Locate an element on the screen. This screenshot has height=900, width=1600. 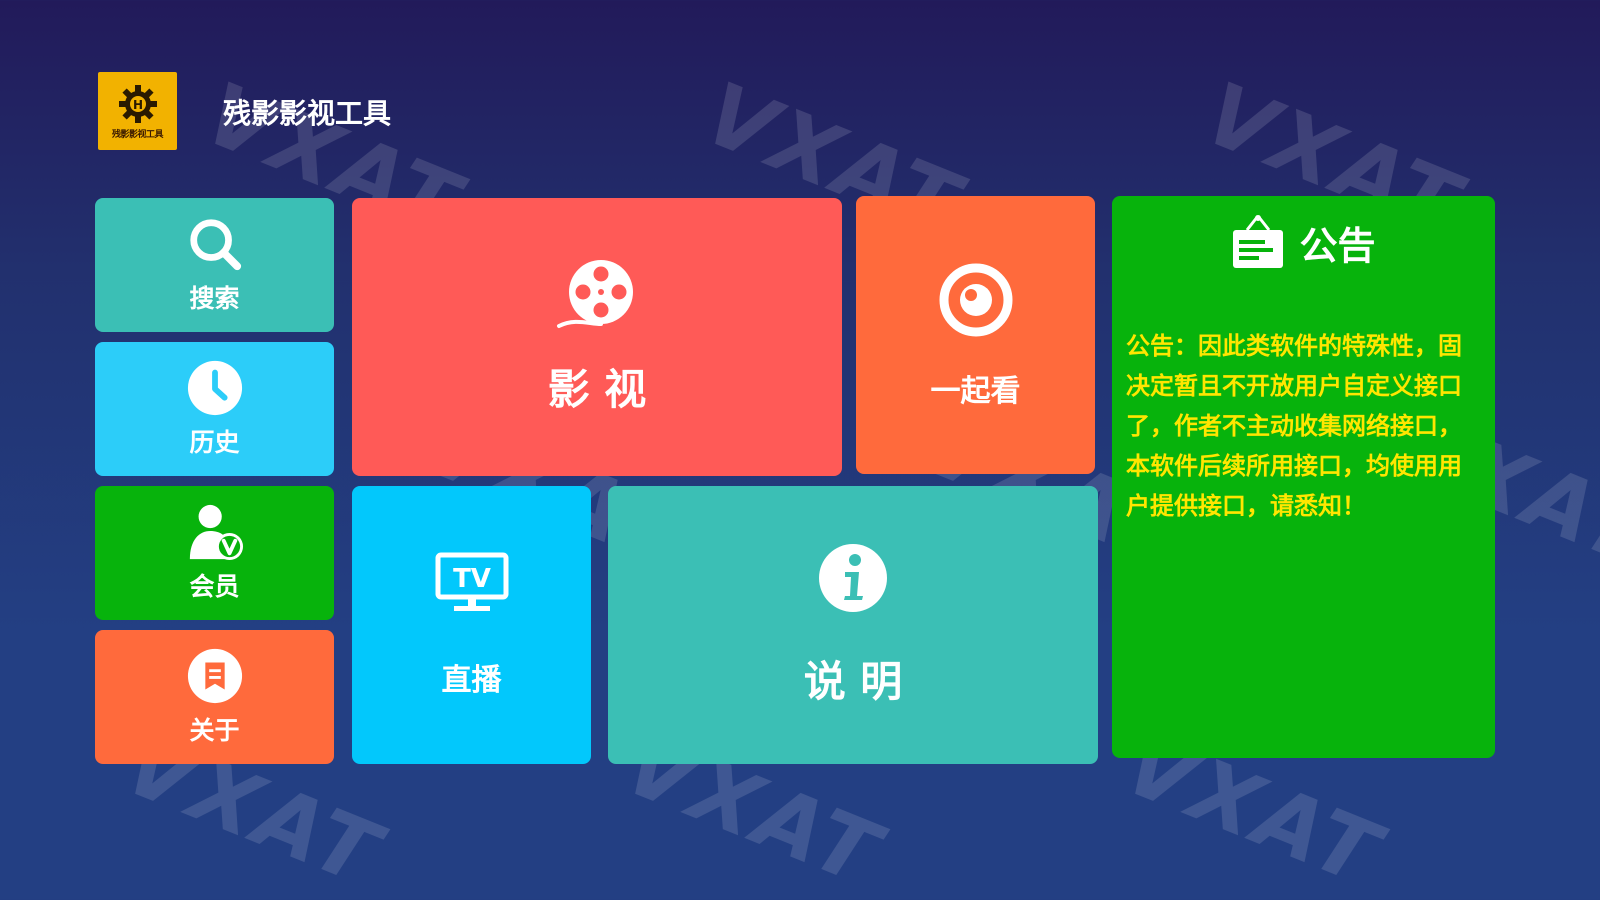
eye-icon is located at coordinates (975, 300).